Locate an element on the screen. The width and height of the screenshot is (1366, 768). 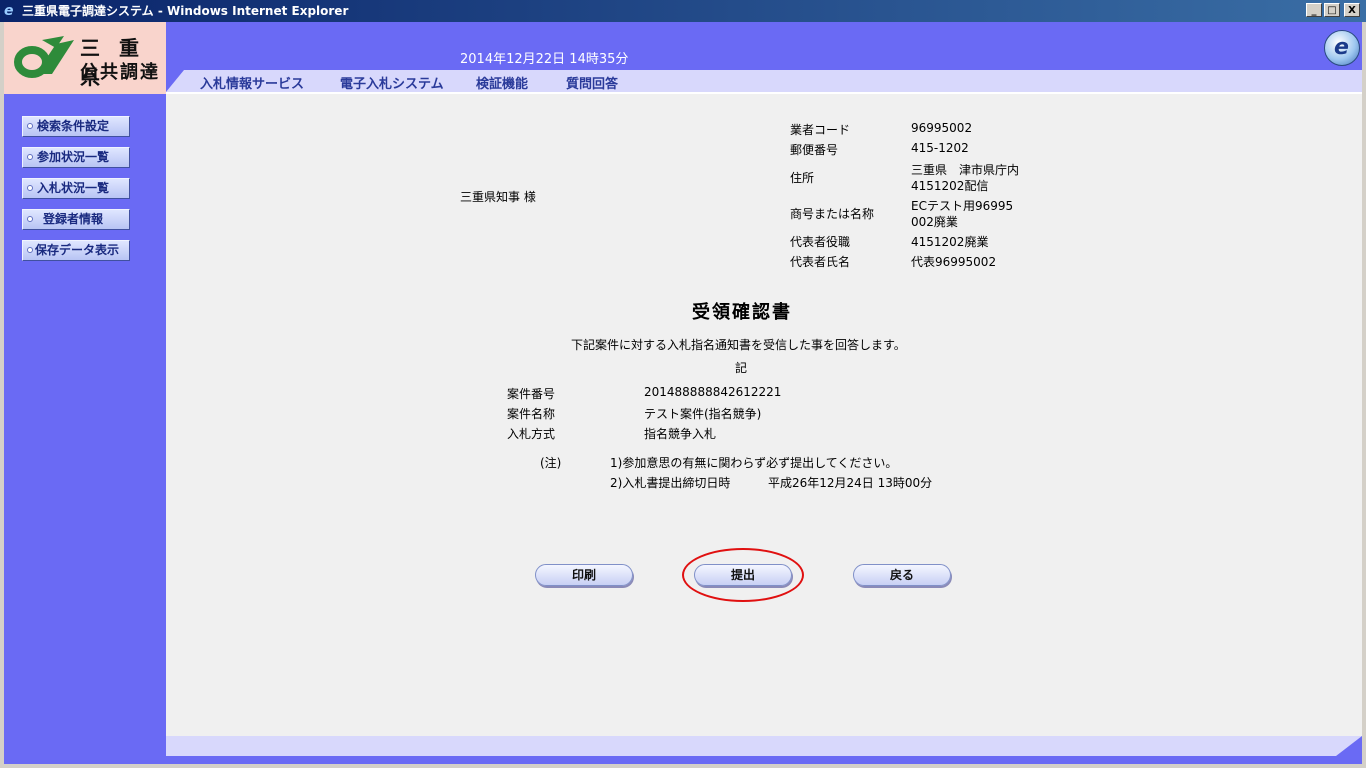
case-name-label: 案件名称 is located at coordinates (531, 414).